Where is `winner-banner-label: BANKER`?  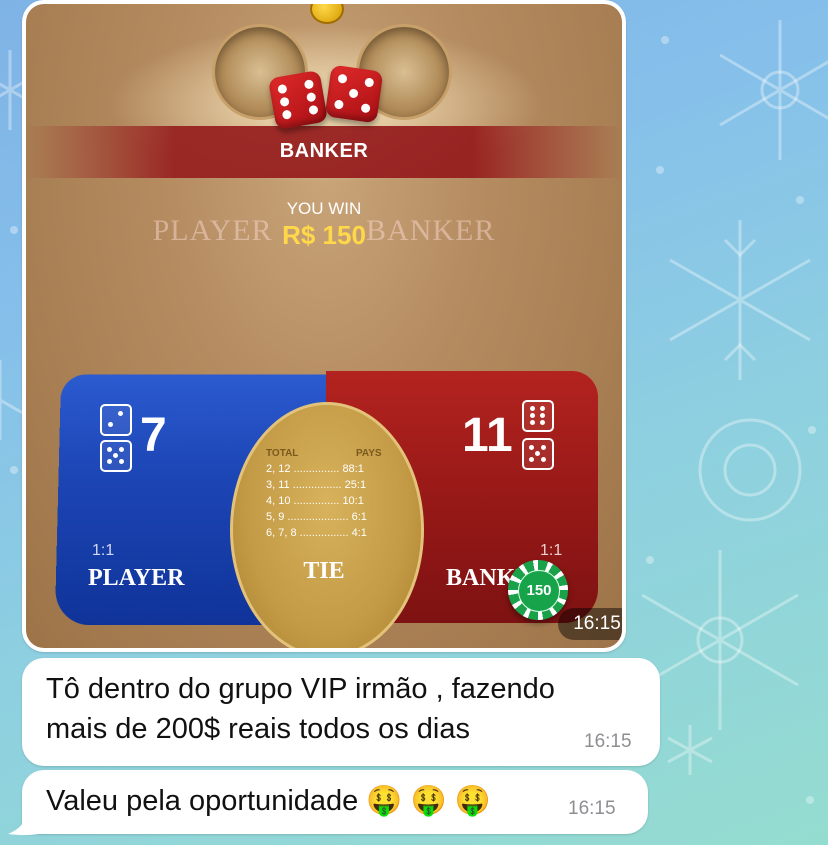
winner-banner-label: BANKER is located at coordinates (324, 151).